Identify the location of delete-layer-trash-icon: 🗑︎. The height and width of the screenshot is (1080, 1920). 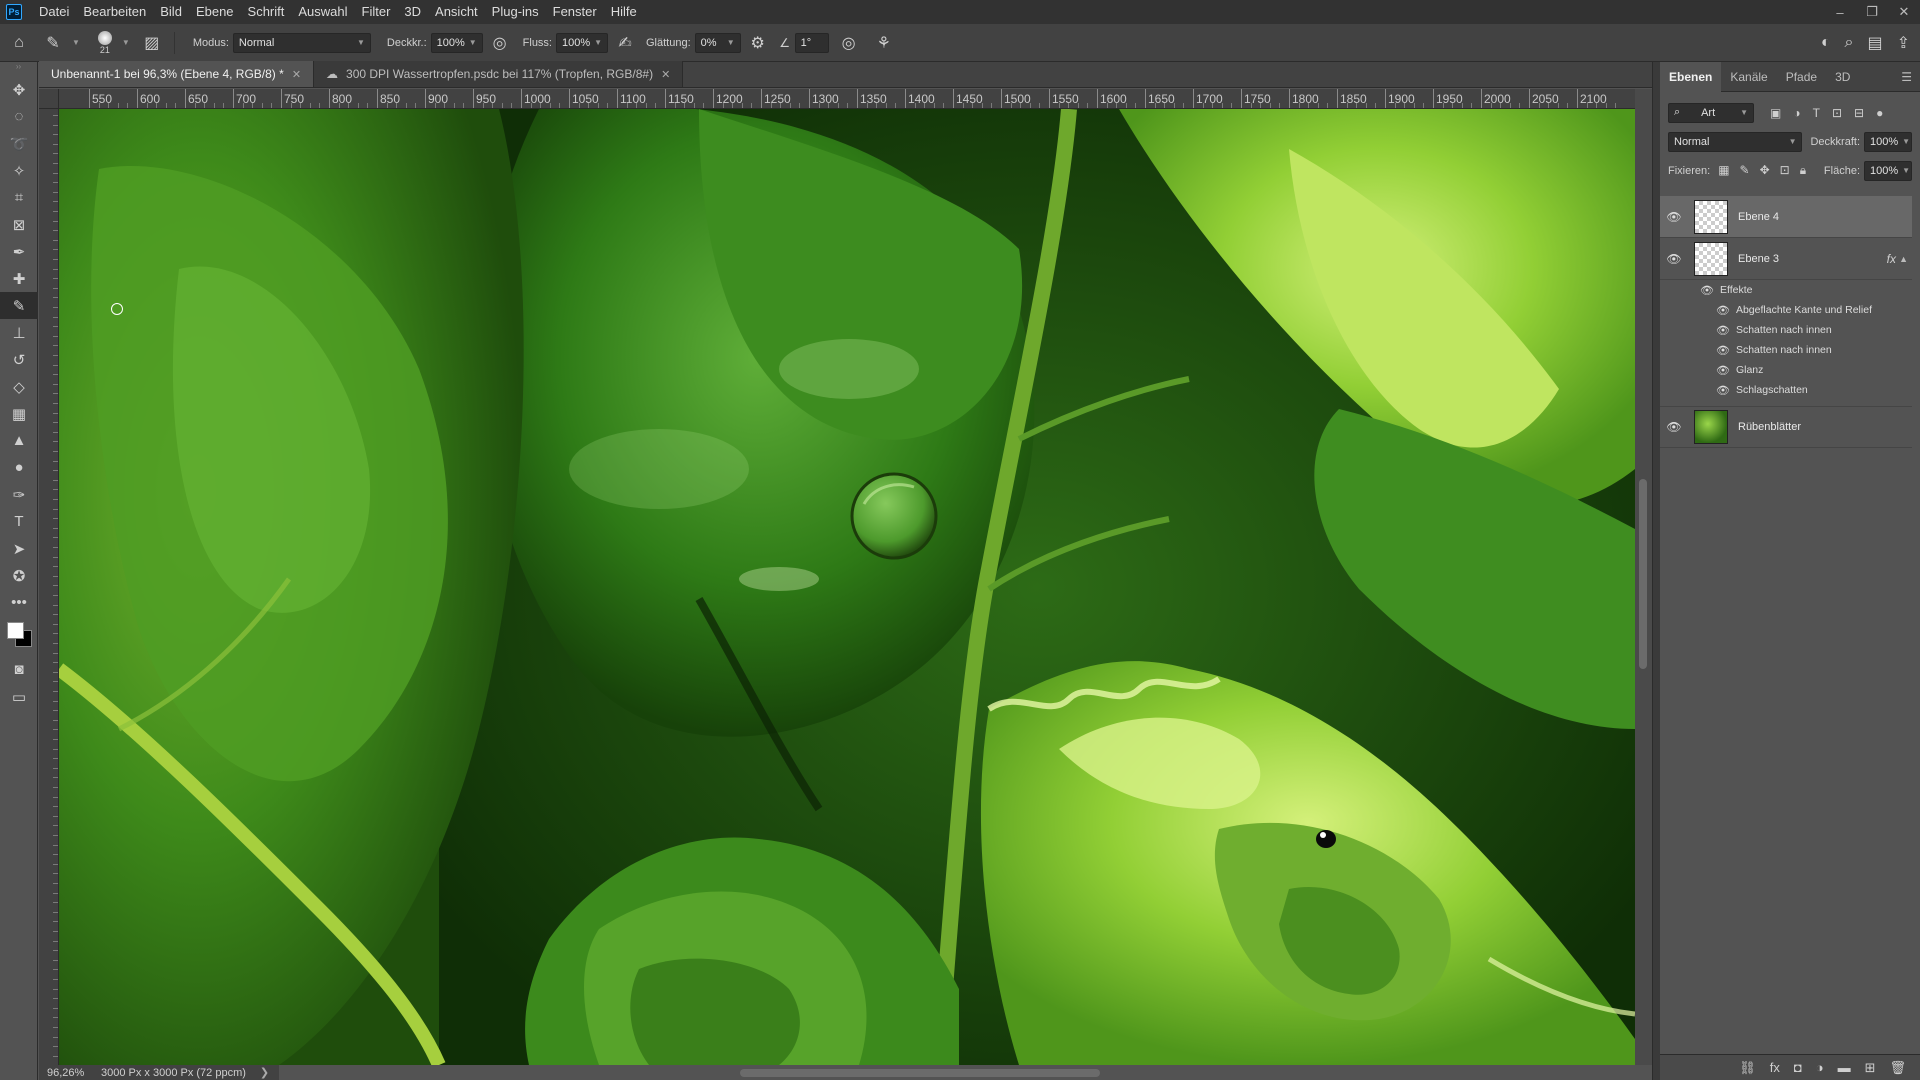
(1897, 1068).